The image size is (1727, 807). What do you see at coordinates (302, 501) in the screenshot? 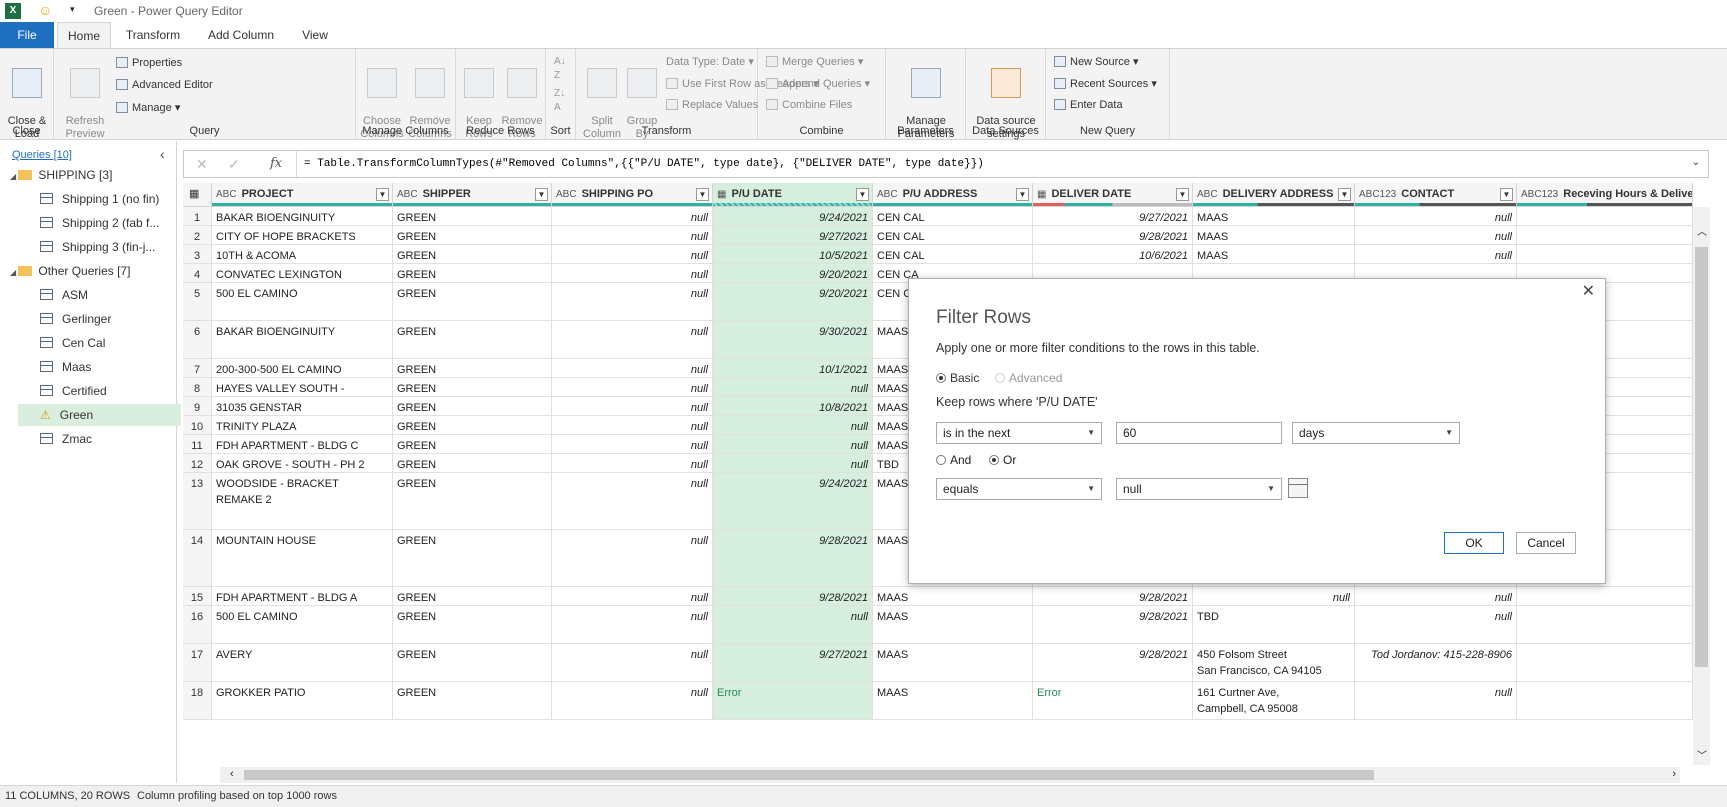
I see `table-cell: WOODSIDE - BRACKET REMAKE 2` at bounding box center [302, 501].